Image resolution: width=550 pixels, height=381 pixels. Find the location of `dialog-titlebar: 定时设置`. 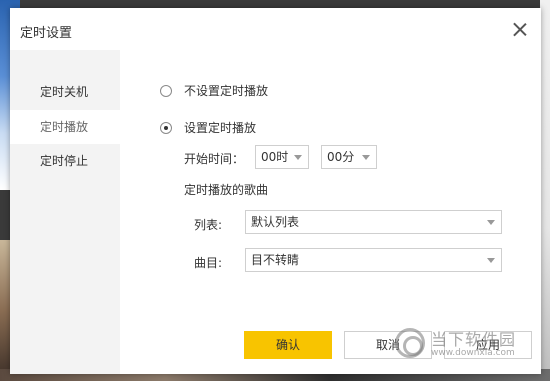

dialog-titlebar: 定时设置 is located at coordinates (275, 29).